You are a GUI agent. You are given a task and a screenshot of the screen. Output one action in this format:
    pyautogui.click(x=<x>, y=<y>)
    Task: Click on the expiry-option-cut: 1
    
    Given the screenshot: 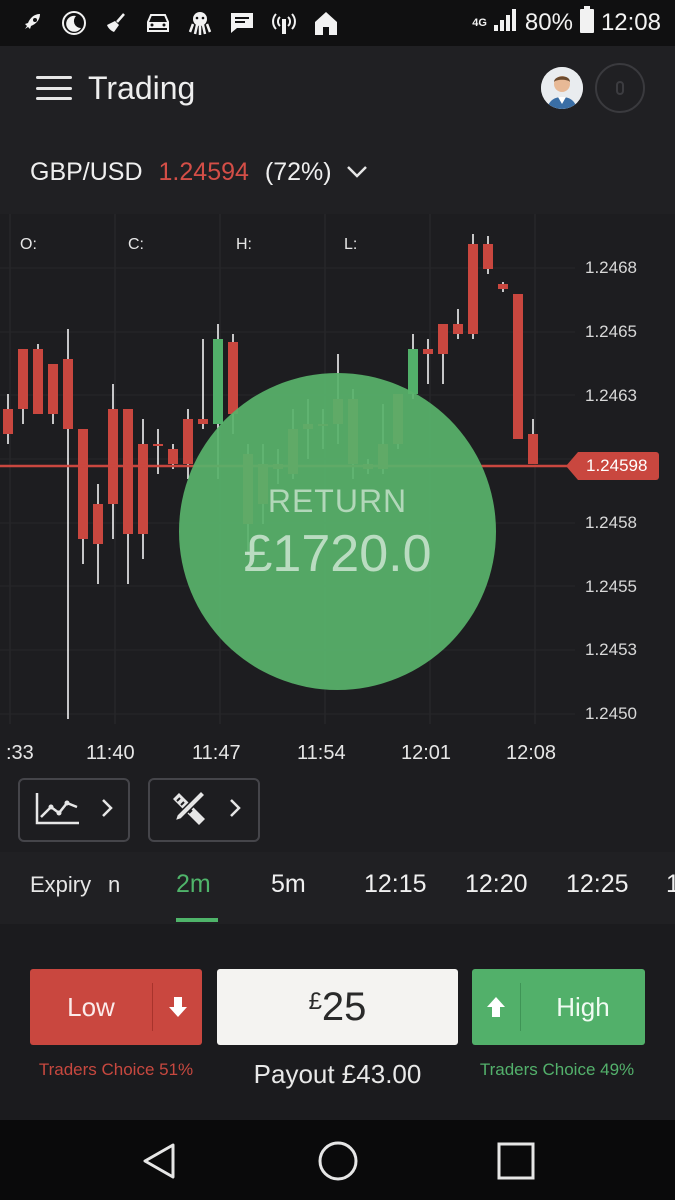 What is the action you would take?
    pyautogui.click(x=670, y=884)
    